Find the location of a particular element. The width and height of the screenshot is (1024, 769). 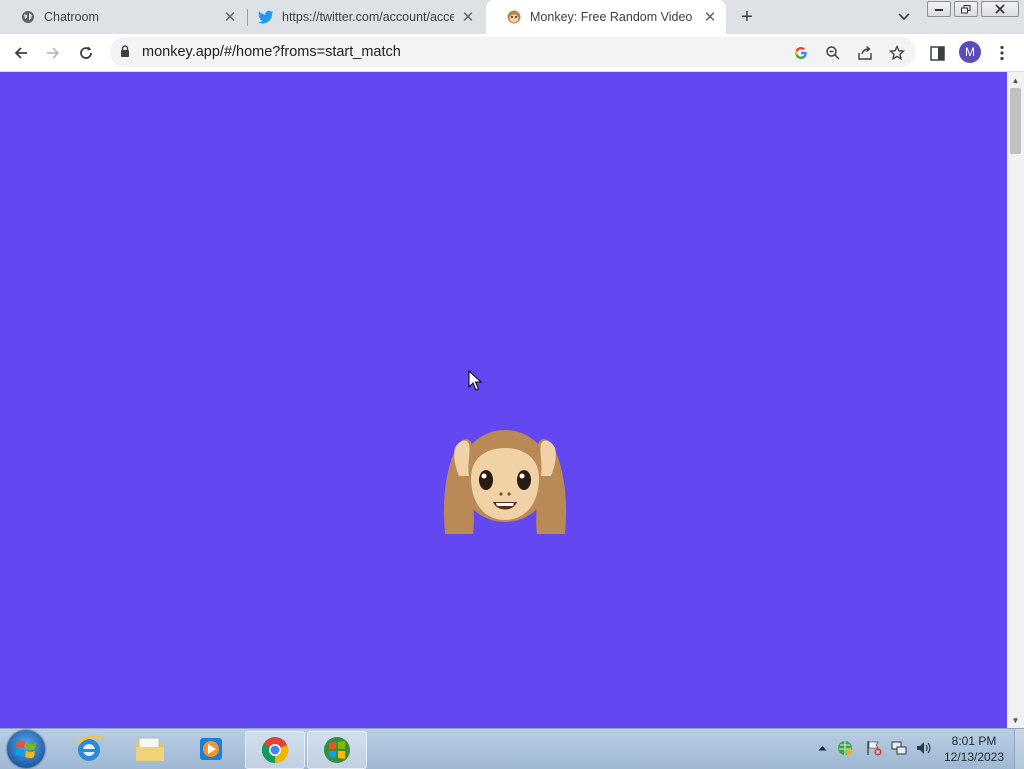

google-icon is located at coordinates (801, 53).